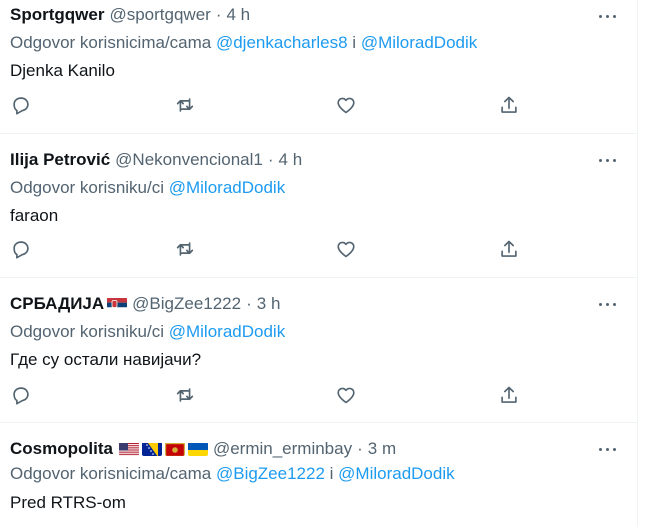 Image resolution: width=656 pixels, height=526 pixels. I want to click on mention-link: @djenkacharles8, so click(282, 42).